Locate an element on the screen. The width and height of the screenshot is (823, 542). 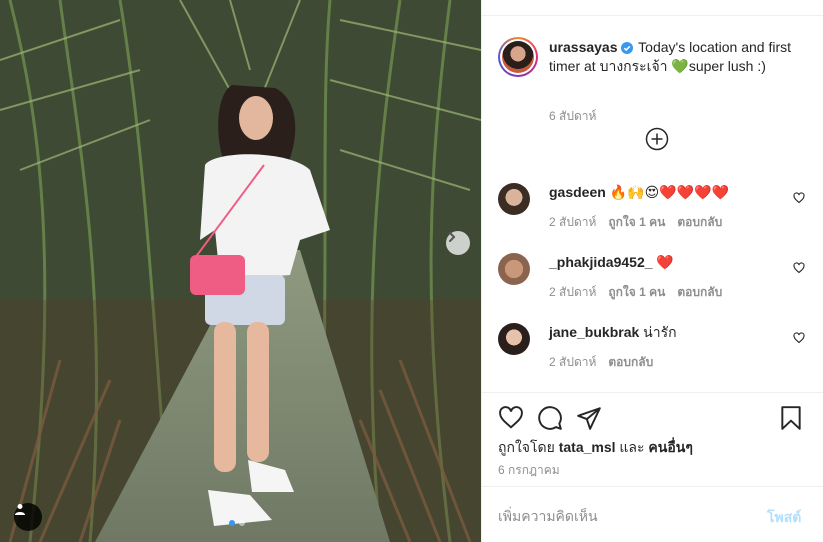
user-tag-icon is located at coordinates (20, 509).